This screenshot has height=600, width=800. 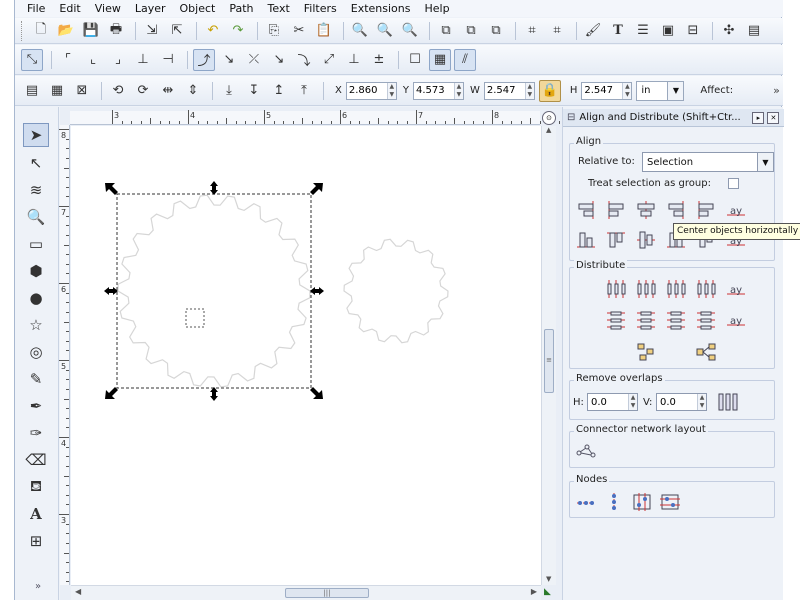 I want to click on w-spinbox: ▲▼, so click(x=509, y=90).